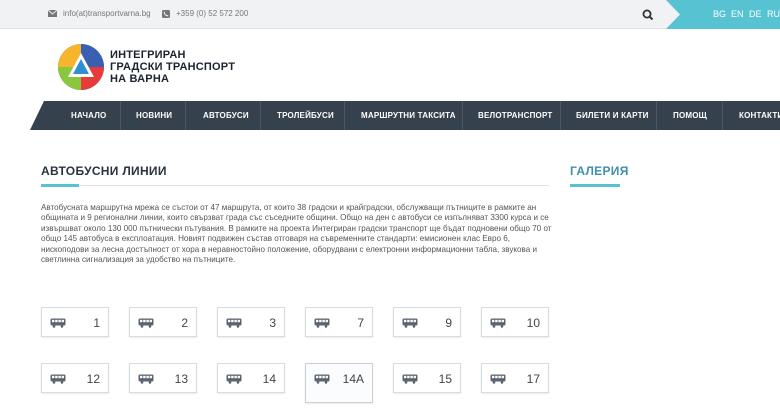 Image resolution: width=780 pixels, height=411 pixels. I want to click on brand-line-3: НА ВАРНА, so click(140, 79).